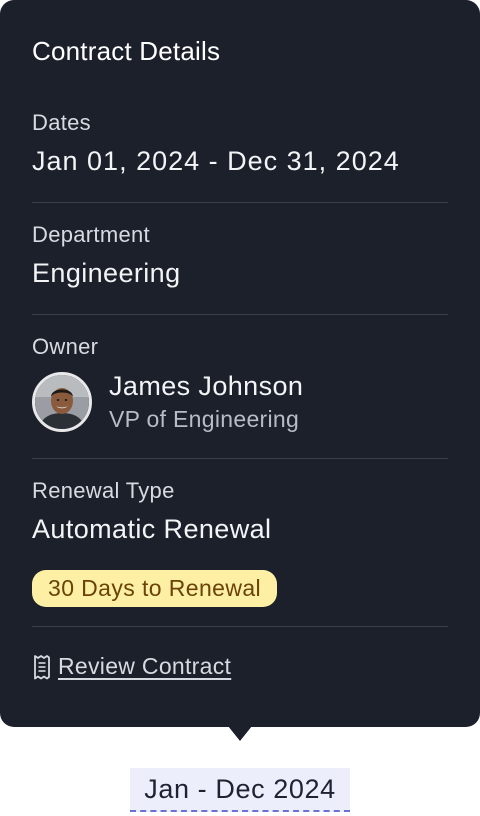  Describe the element at coordinates (65, 346) in the screenshot. I see `owner-label: Owner` at that location.